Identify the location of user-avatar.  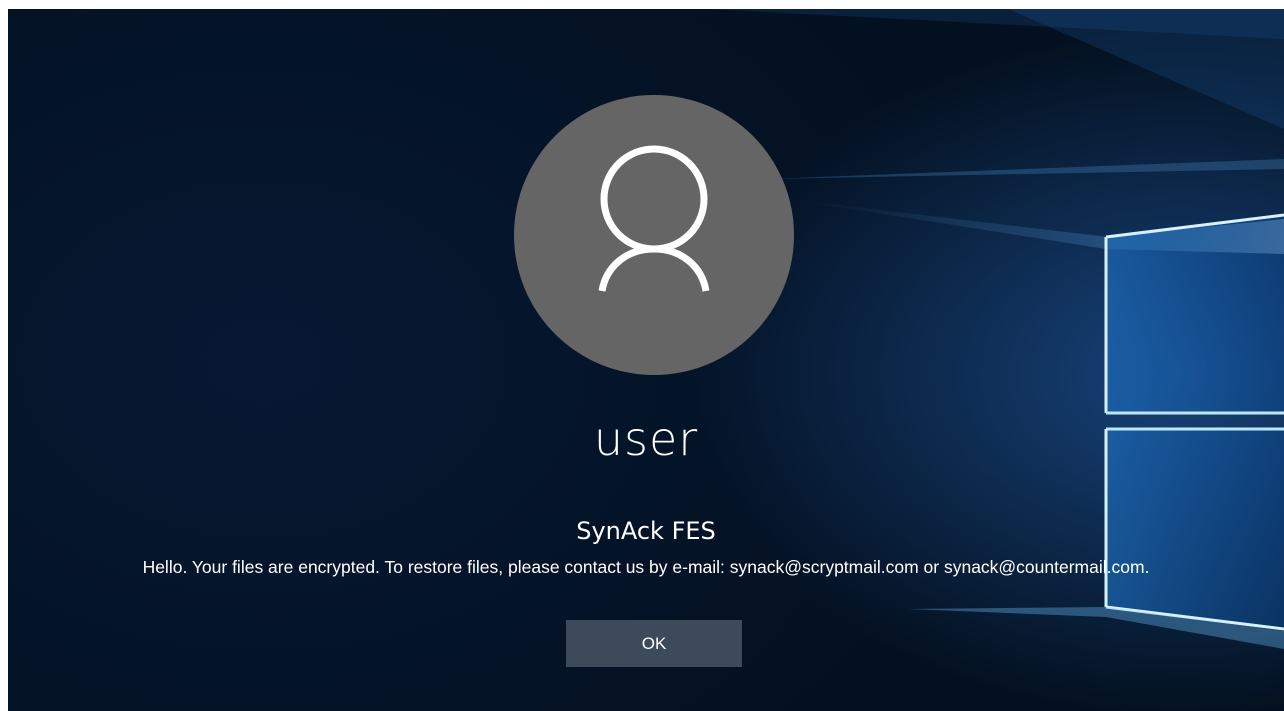
(654, 235).